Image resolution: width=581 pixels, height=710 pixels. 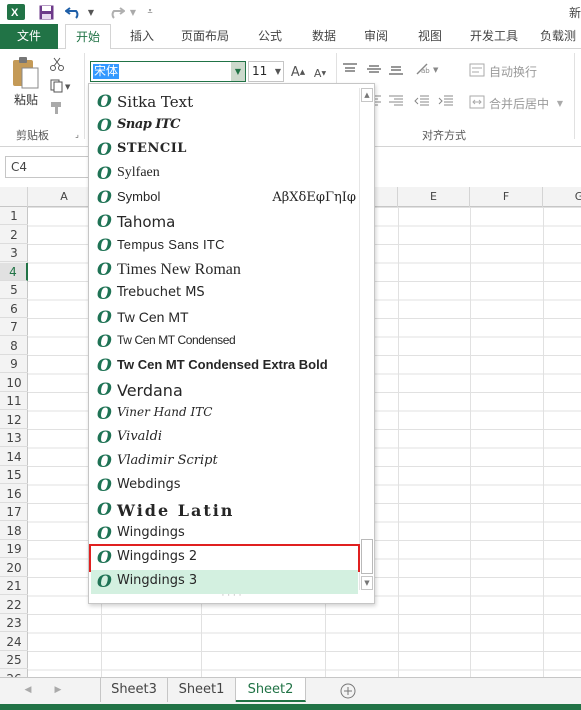 What do you see at coordinates (224, 198) in the screenshot?
I see `font-option: O Symbol ΑβΧδΕφΓηΙφ` at bounding box center [224, 198].